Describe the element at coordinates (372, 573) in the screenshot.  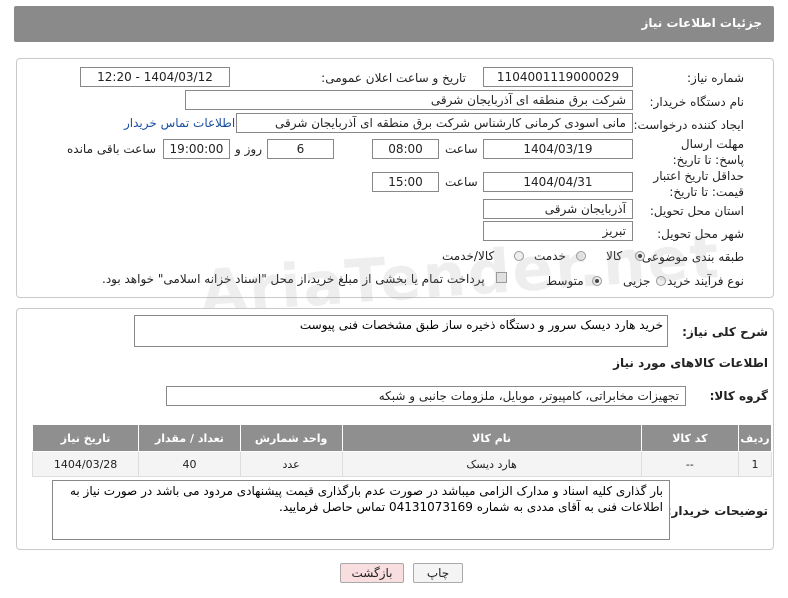
I see `back-button: بازگشت` at that location.